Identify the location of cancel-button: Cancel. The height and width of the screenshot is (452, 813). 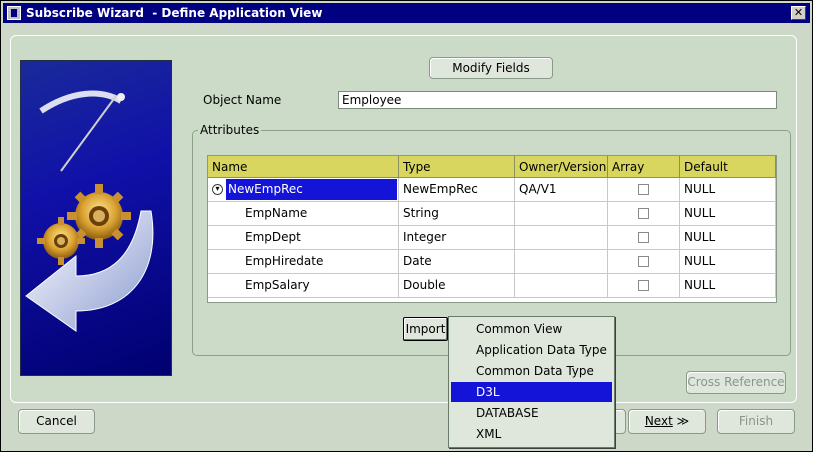
(56, 421).